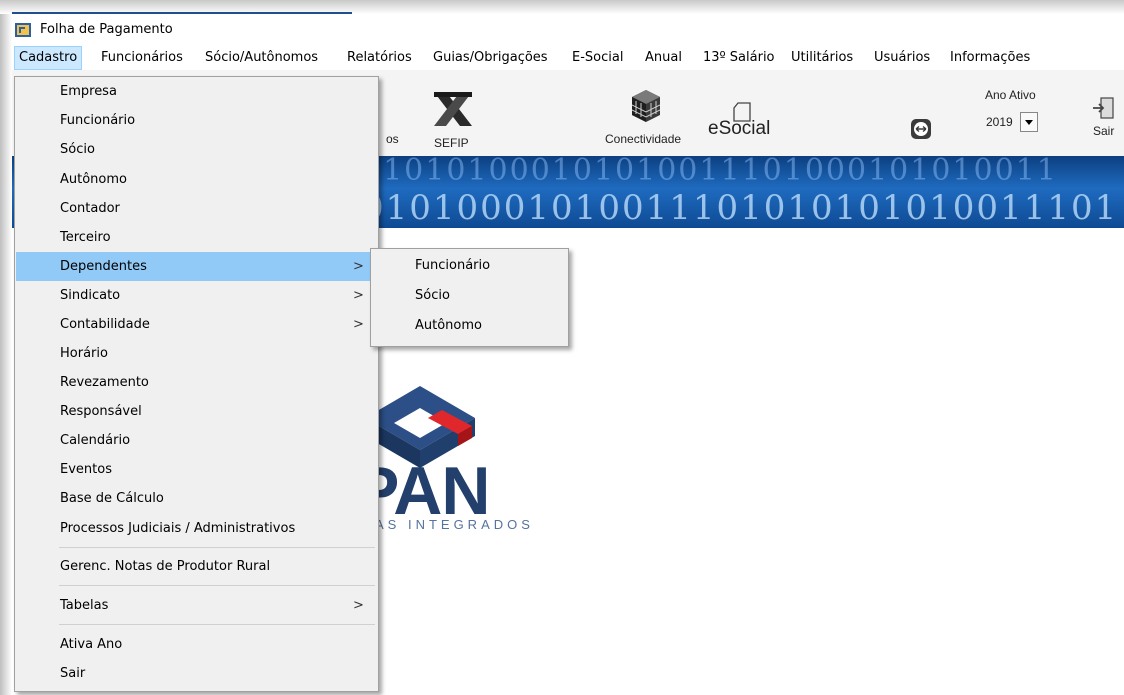 This screenshot has height=695, width=1124. I want to click on menu-item-contabilidade: Contabilidade >, so click(196, 324).